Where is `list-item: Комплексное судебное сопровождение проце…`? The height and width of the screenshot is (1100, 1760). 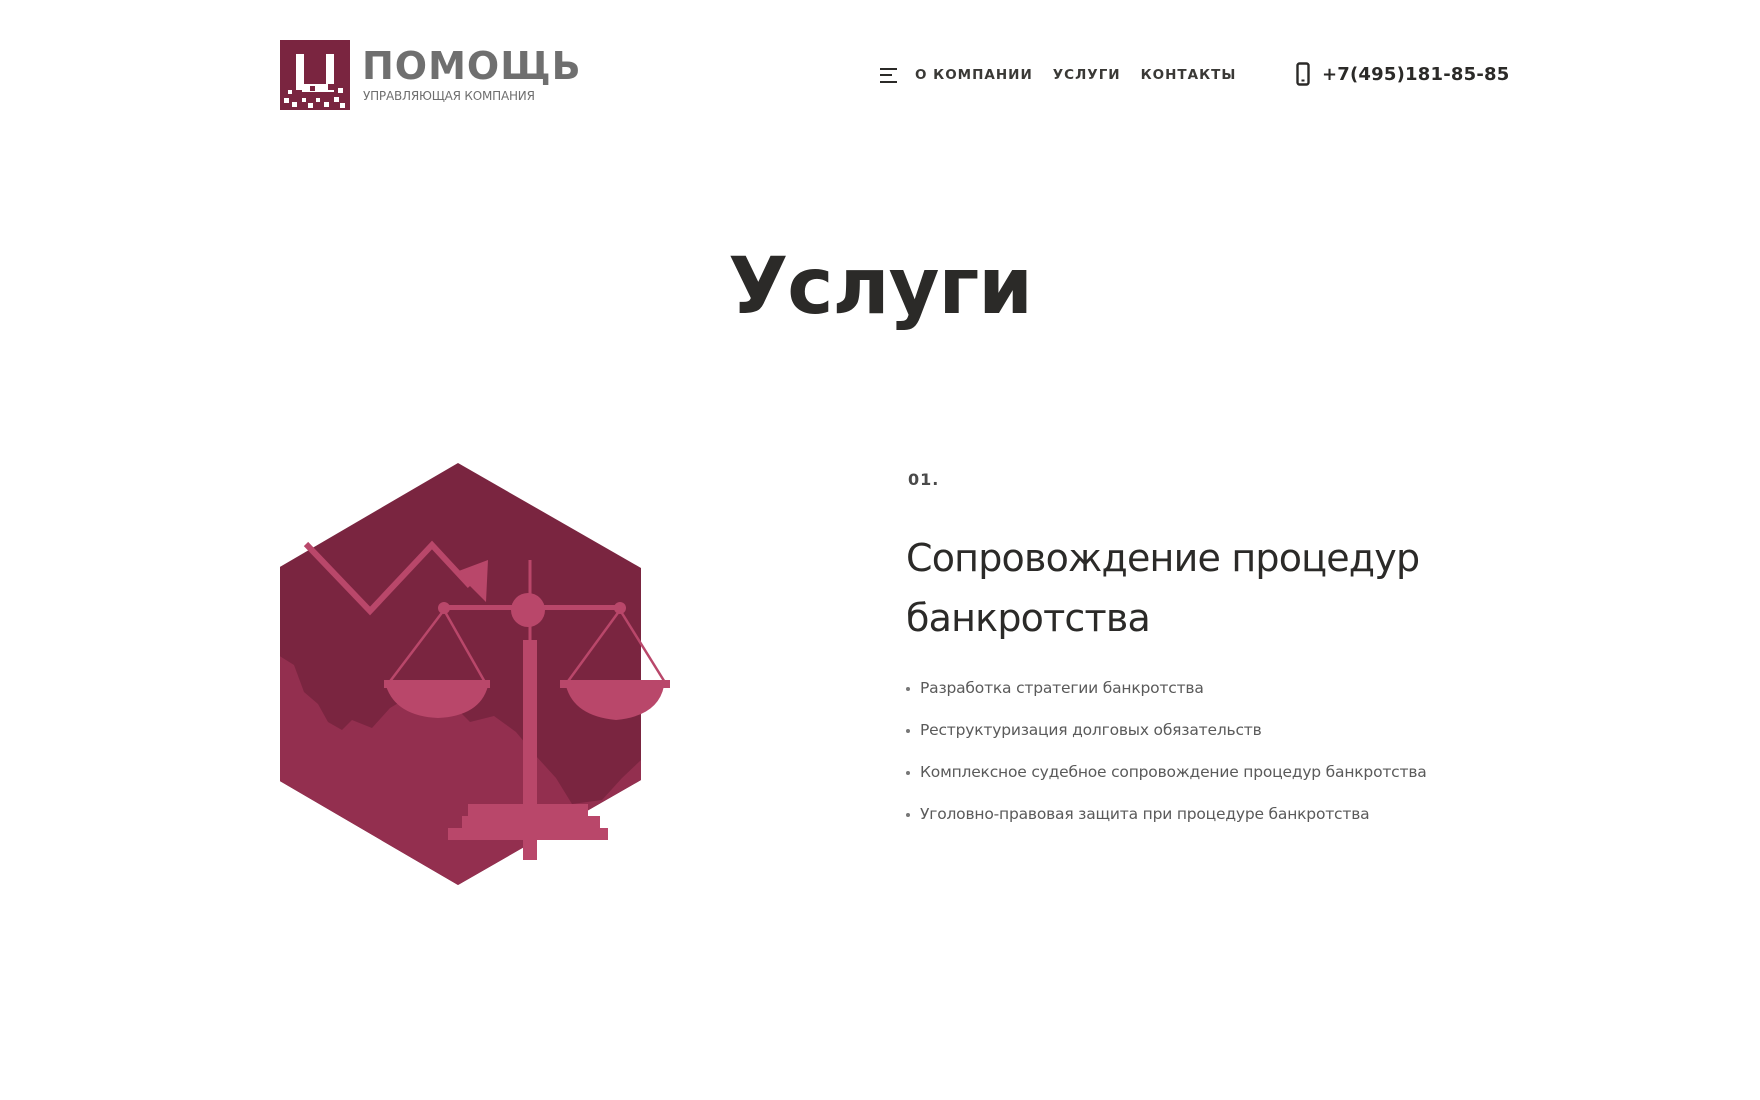
list-item: Комплексное судебное сопровождение проце… is located at coordinates (1166, 781).